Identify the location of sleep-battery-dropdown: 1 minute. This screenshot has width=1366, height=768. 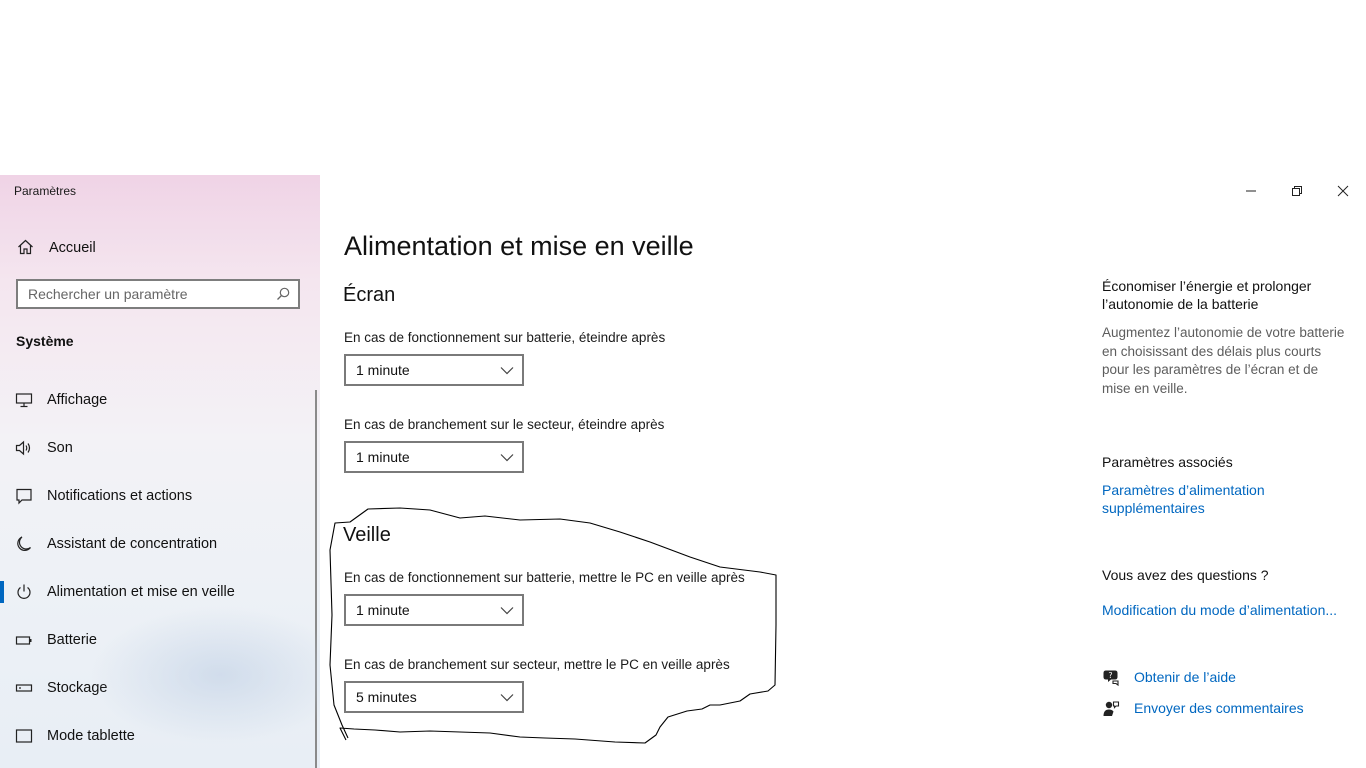
(434, 610).